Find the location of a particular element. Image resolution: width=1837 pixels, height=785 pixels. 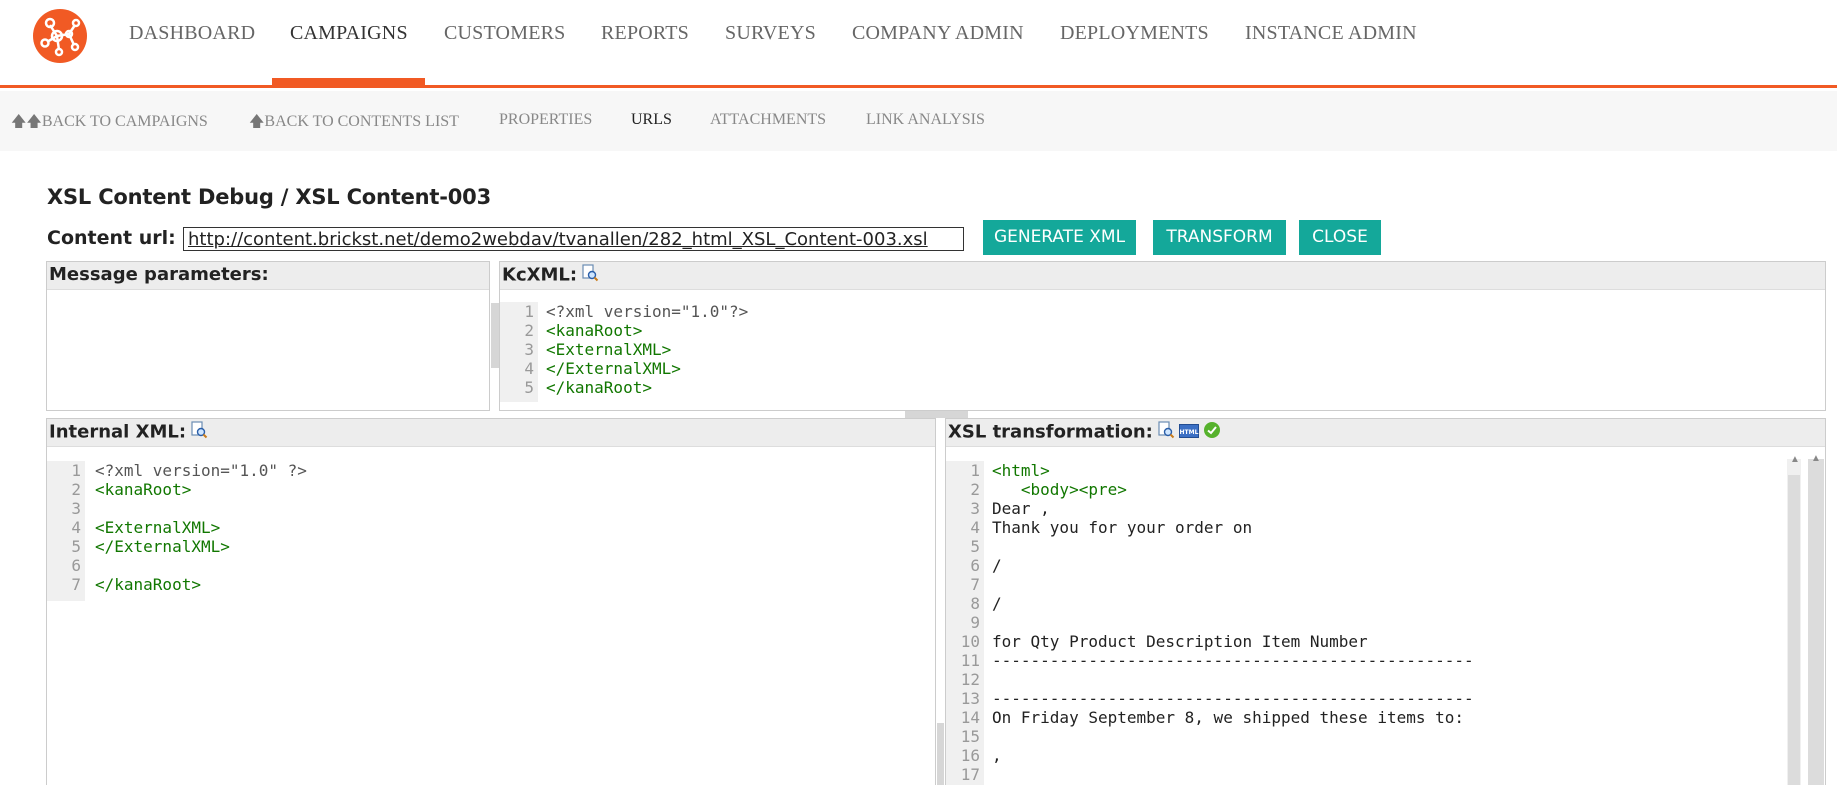

code-line: <html> is located at coordinates (1021, 470).